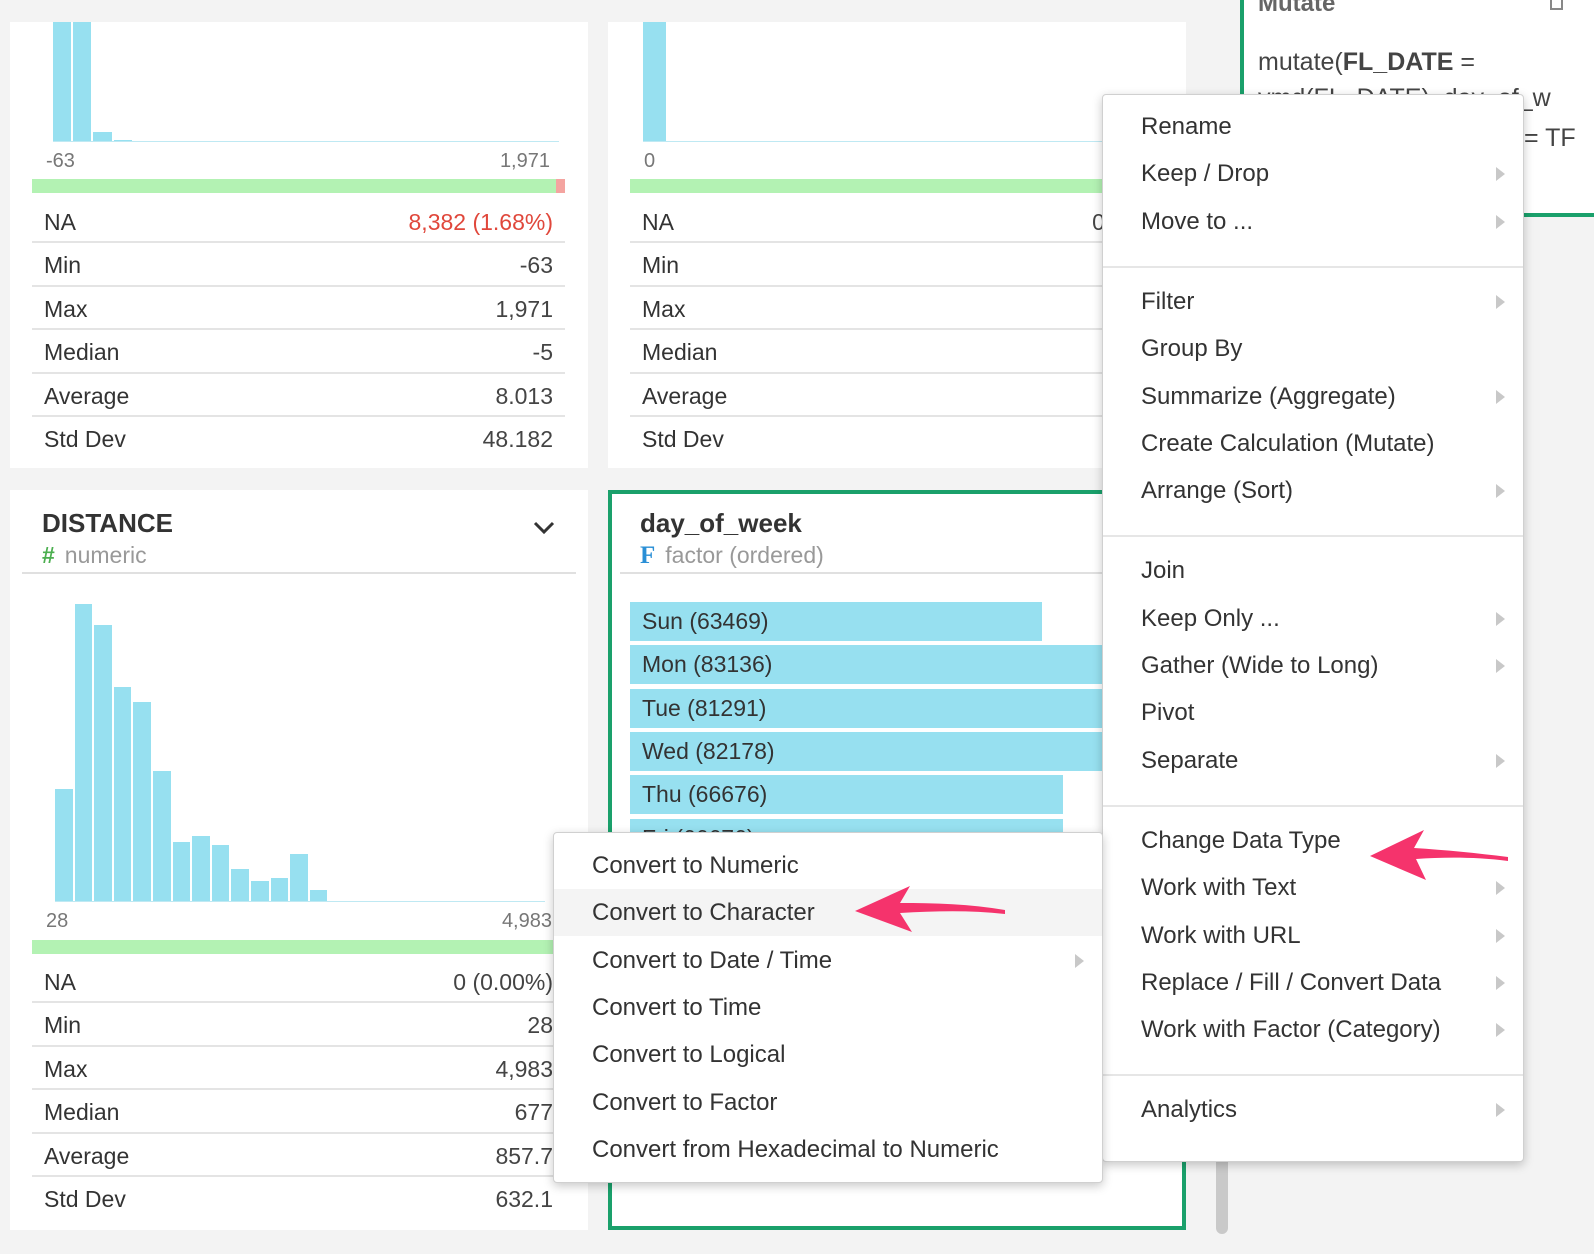 Image resolution: width=1594 pixels, height=1254 pixels. Describe the element at coordinates (894, 708) in the screenshot. I see `factor-bar: Tue (81291)` at that location.